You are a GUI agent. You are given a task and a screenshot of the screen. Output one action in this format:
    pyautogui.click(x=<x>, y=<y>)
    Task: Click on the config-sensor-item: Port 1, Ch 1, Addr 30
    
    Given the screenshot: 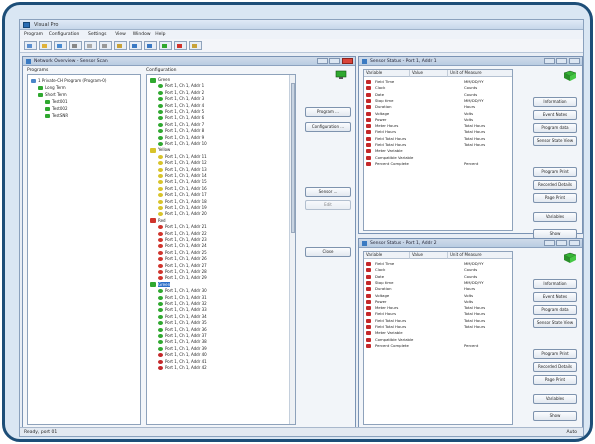 What is the action you would take?
    pyautogui.click(x=182, y=291)
    